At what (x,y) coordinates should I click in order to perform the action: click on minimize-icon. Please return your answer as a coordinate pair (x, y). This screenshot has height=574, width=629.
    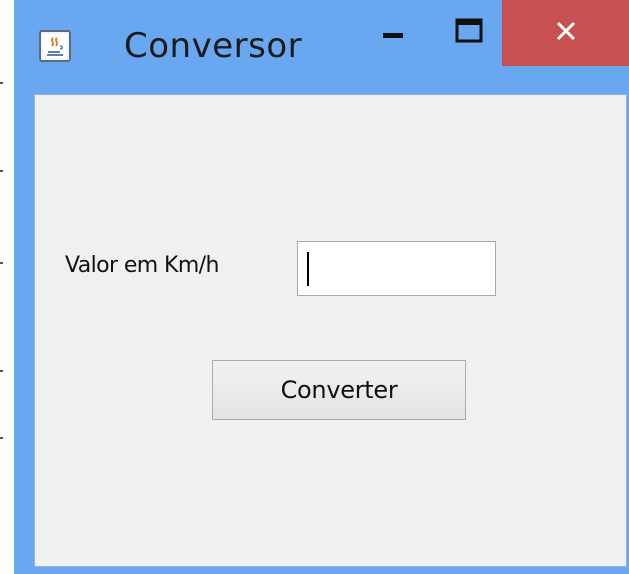
    Looking at the image, I should click on (393, 33).